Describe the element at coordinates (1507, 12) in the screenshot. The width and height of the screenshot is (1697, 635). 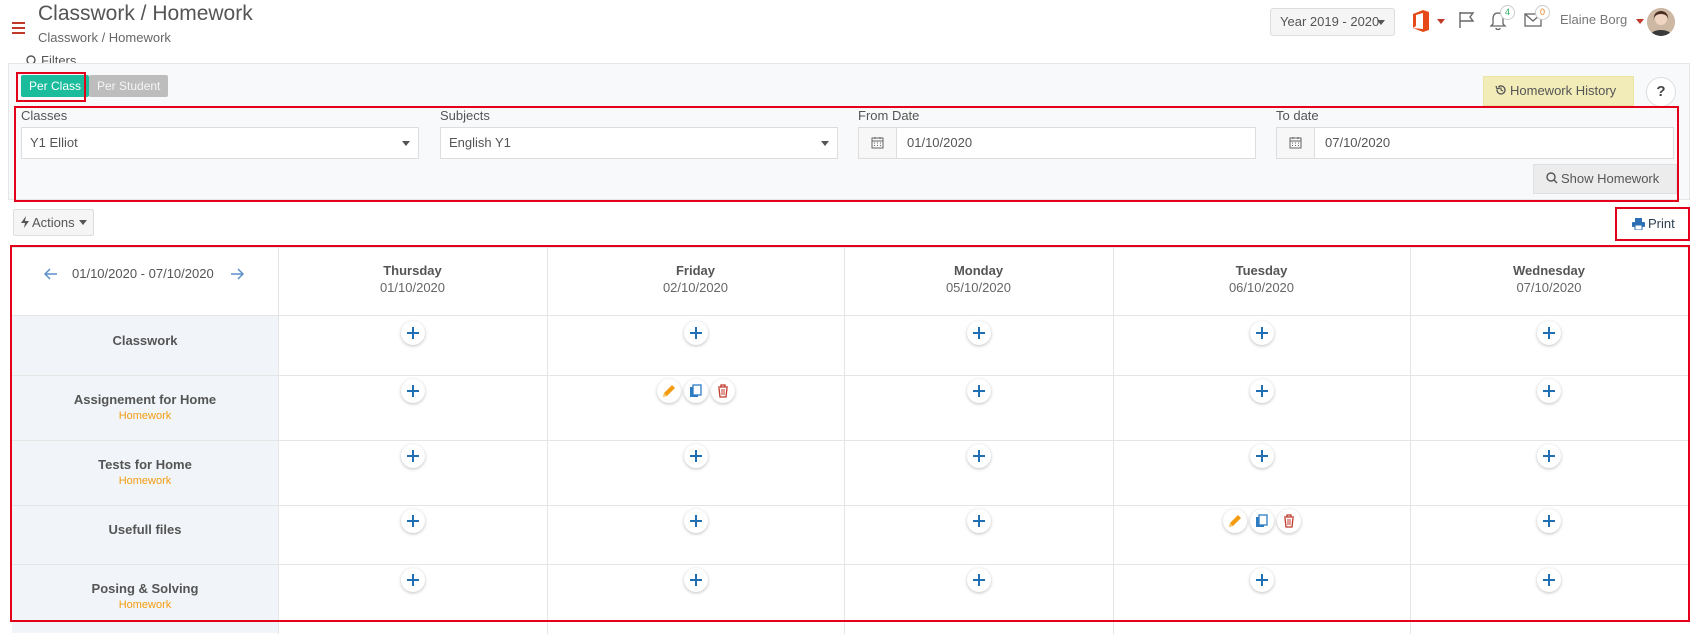
I see `notifications-badge: 4` at that location.